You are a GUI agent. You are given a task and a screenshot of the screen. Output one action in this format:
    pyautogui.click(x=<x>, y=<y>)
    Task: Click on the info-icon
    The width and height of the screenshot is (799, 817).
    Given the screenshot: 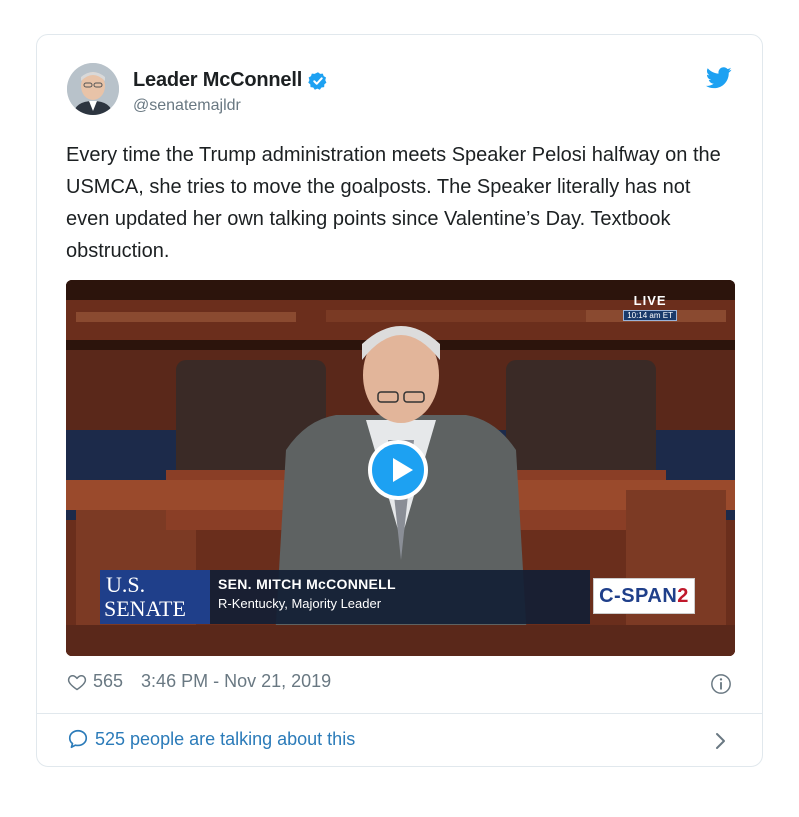 What is the action you would take?
    pyautogui.click(x=721, y=684)
    